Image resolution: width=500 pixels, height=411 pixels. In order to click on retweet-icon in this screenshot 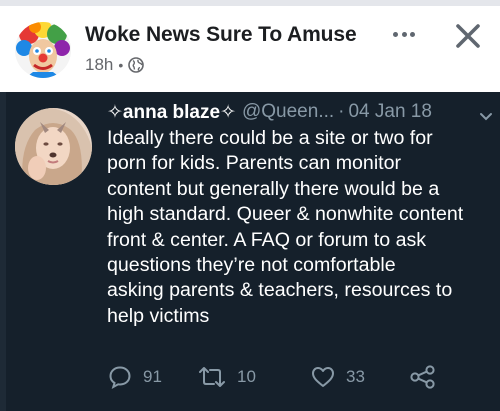, I will do `click(212, 377)`.